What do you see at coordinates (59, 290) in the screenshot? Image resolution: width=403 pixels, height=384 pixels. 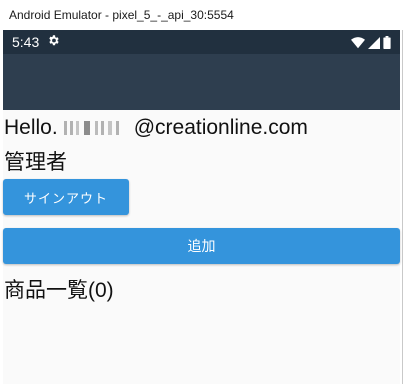 I see `product-list-heading: 商品一覧(0)` at bounding box center [59, 290].